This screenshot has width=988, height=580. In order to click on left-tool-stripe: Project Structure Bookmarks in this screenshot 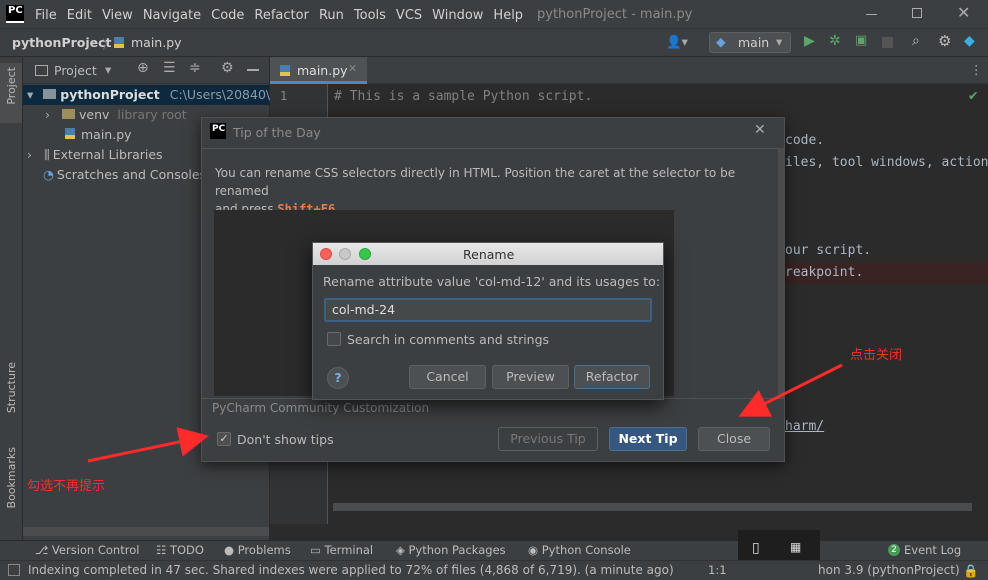, I will do `click(11, 298)`.